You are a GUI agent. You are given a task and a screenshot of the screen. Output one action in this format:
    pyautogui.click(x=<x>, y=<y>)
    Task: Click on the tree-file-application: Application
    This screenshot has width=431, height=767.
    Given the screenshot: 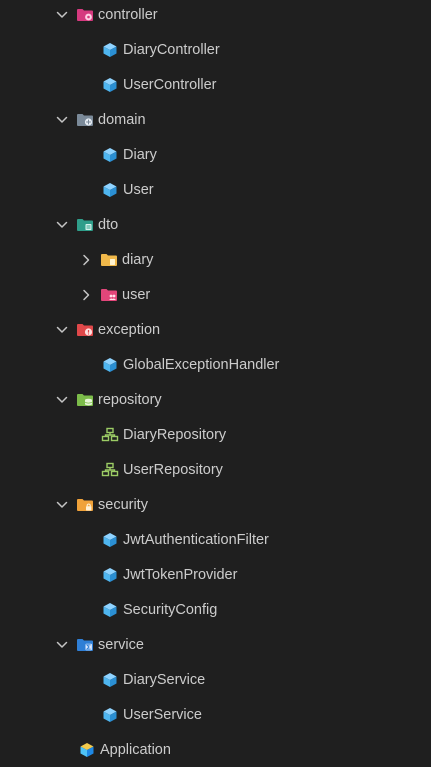 What is the action you would take?
    pyautogui.click(x=215, y=749)
    